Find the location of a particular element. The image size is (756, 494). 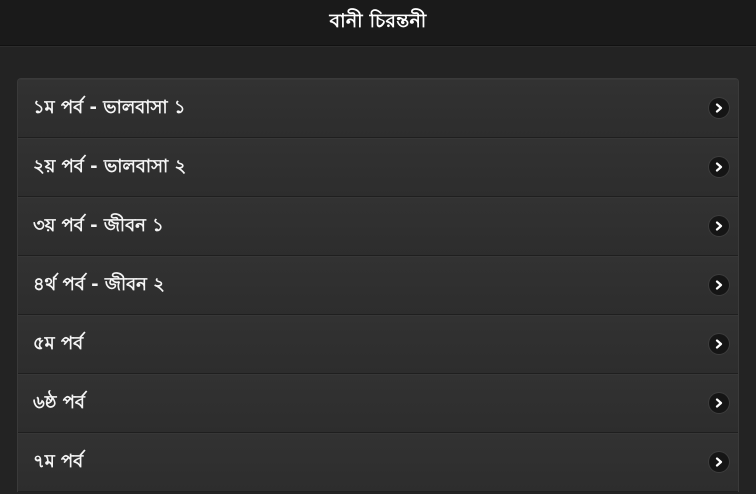

app-header: বানী চিরন্তনী is located at coordinates (378, 23).